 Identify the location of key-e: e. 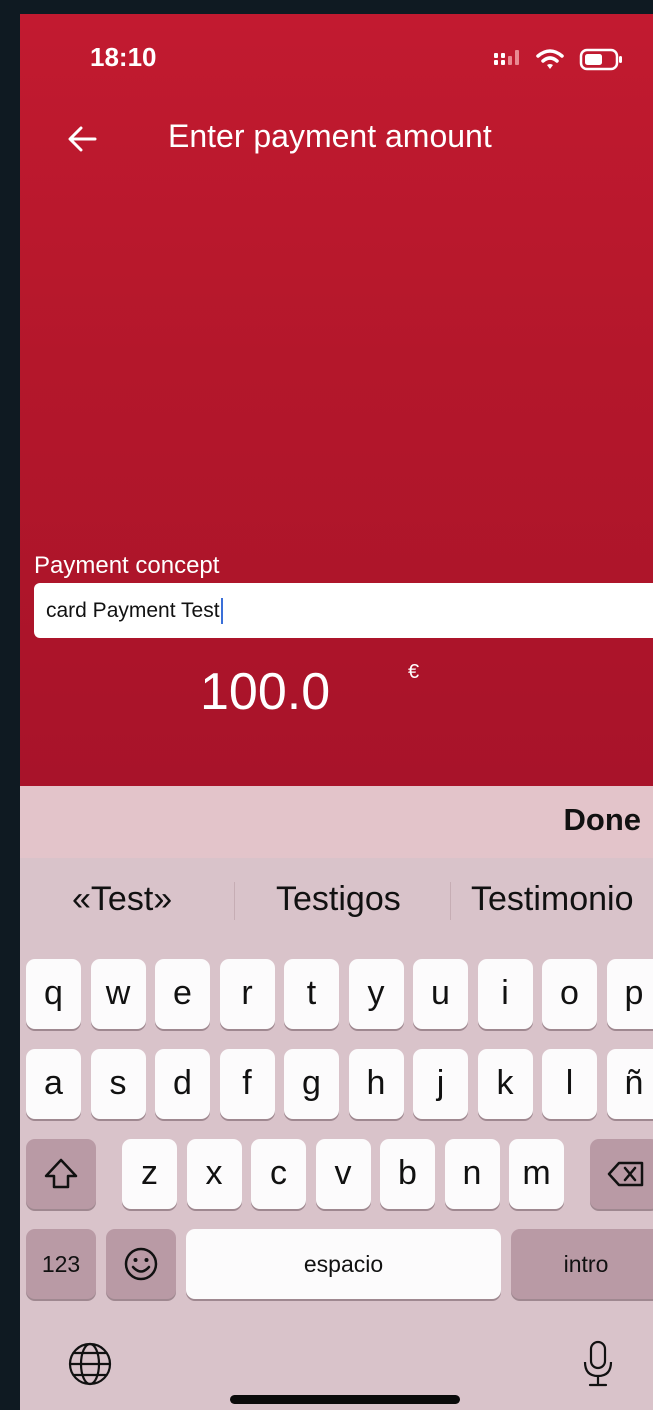
(182, 994).